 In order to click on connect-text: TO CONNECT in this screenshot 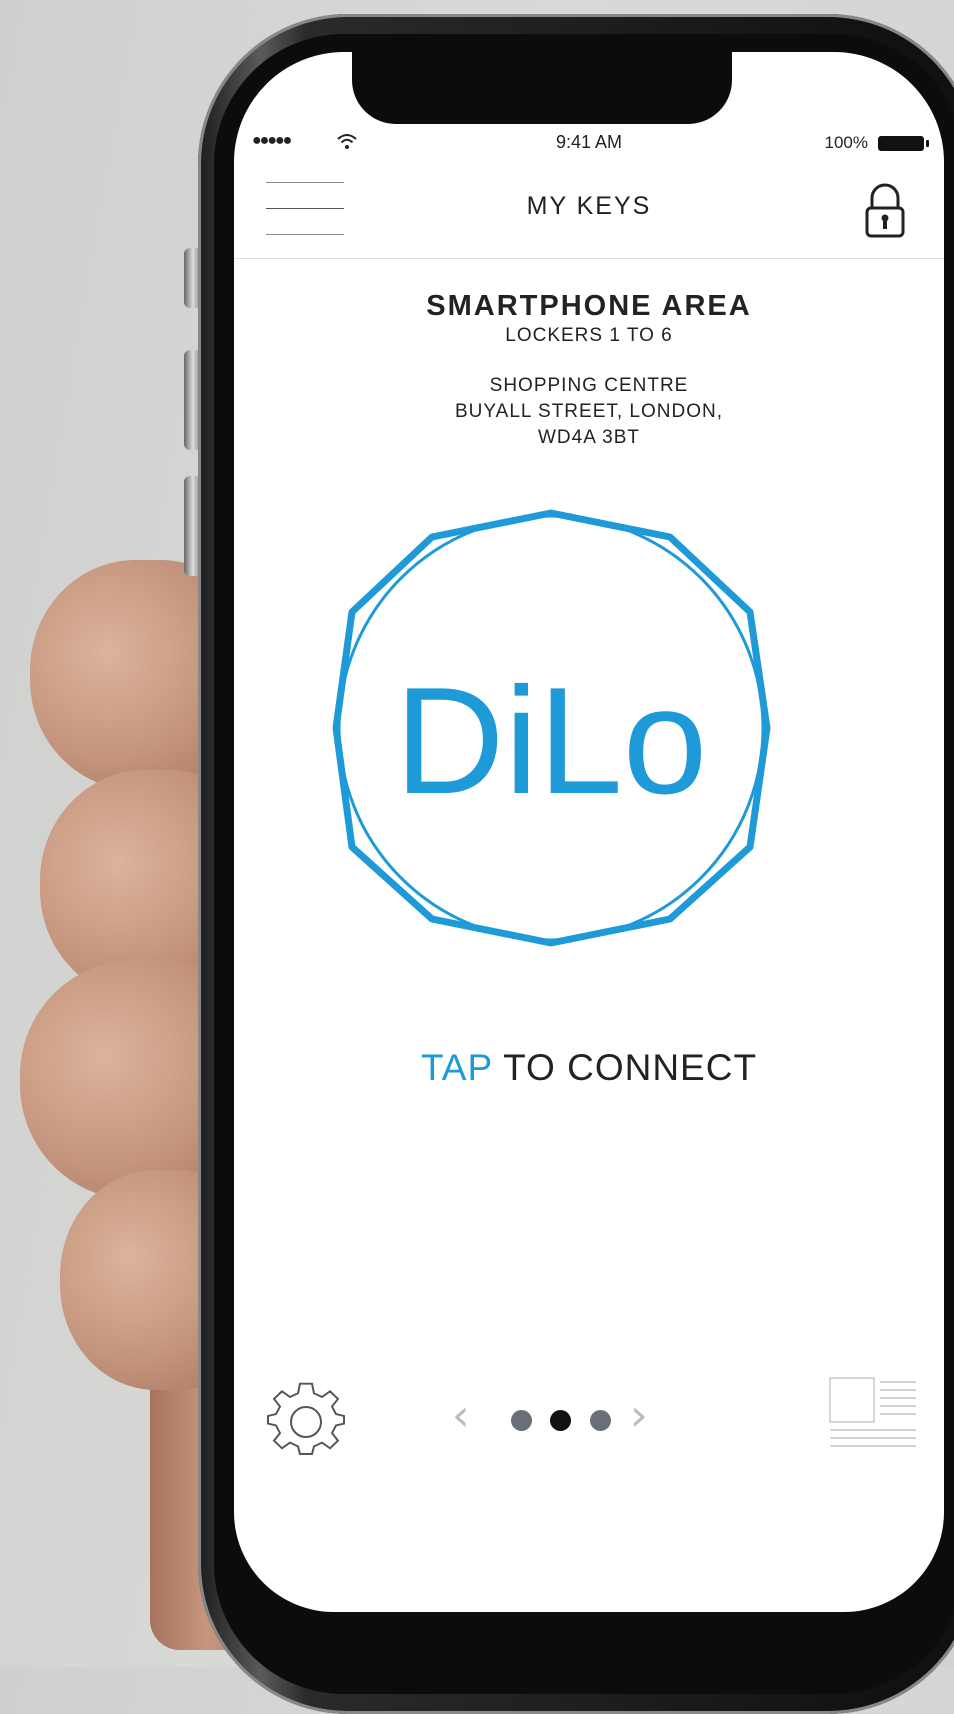, I will do `click(625, 1067)`.